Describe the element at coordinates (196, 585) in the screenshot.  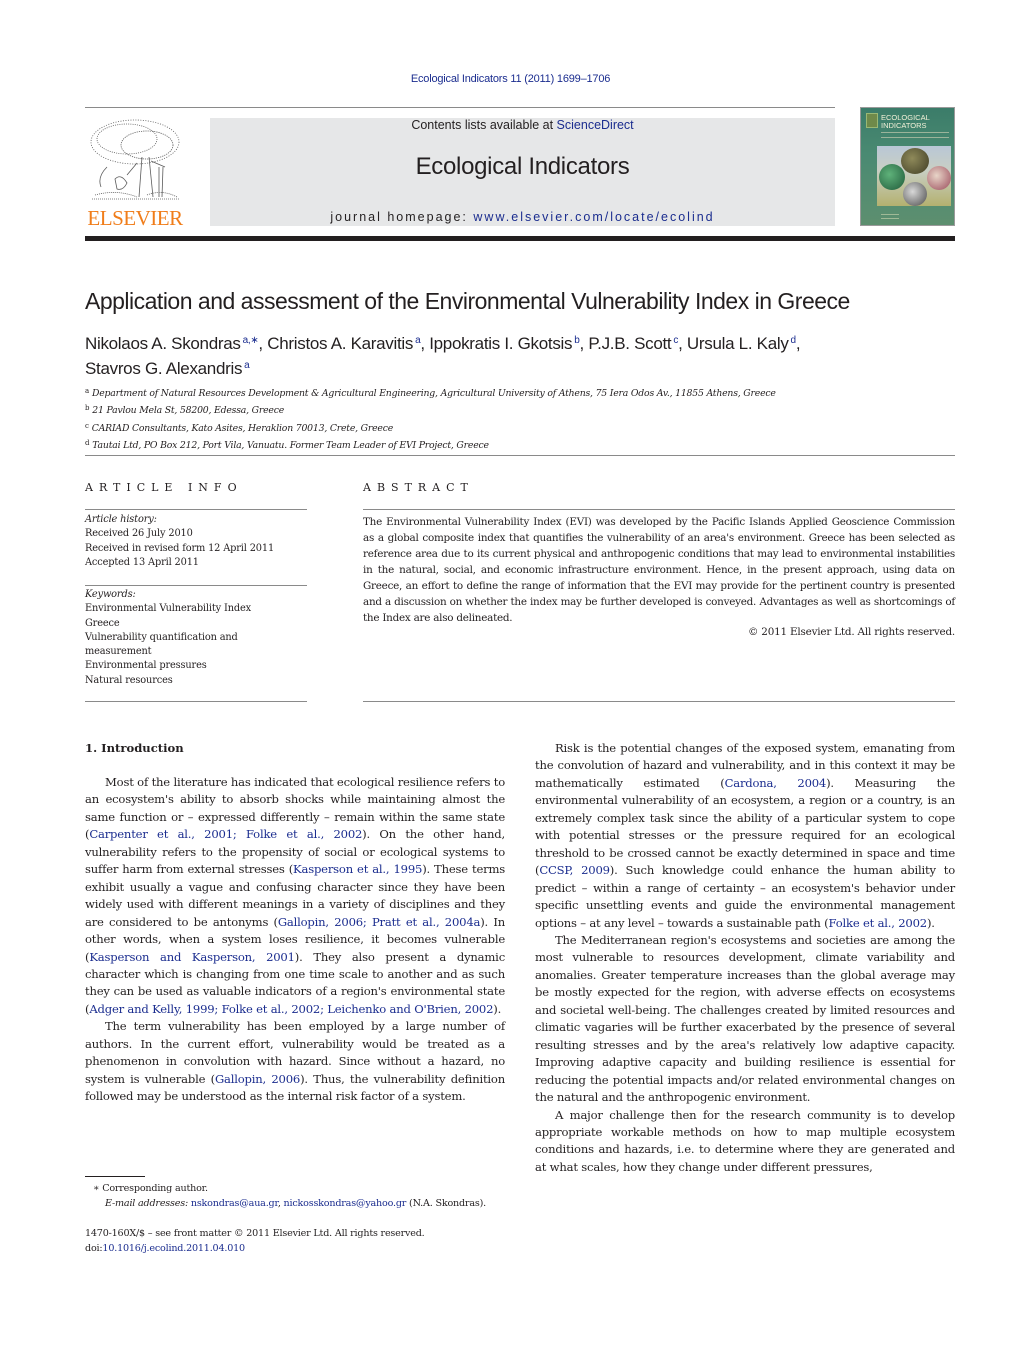
I see `keywords-divider` at that location.